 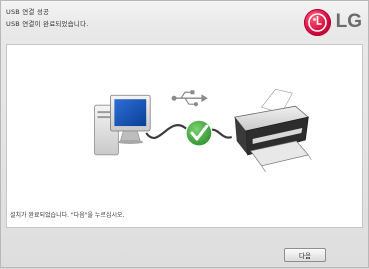 I want to click on usb-symbol-icon, so click(x=189, y=98).